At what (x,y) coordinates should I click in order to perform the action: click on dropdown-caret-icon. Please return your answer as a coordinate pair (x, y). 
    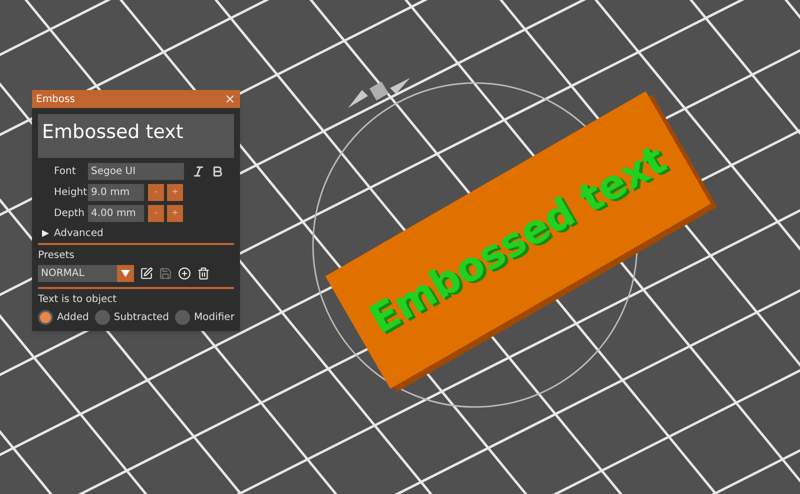
    Looking at the image, I should click on (125, 273).